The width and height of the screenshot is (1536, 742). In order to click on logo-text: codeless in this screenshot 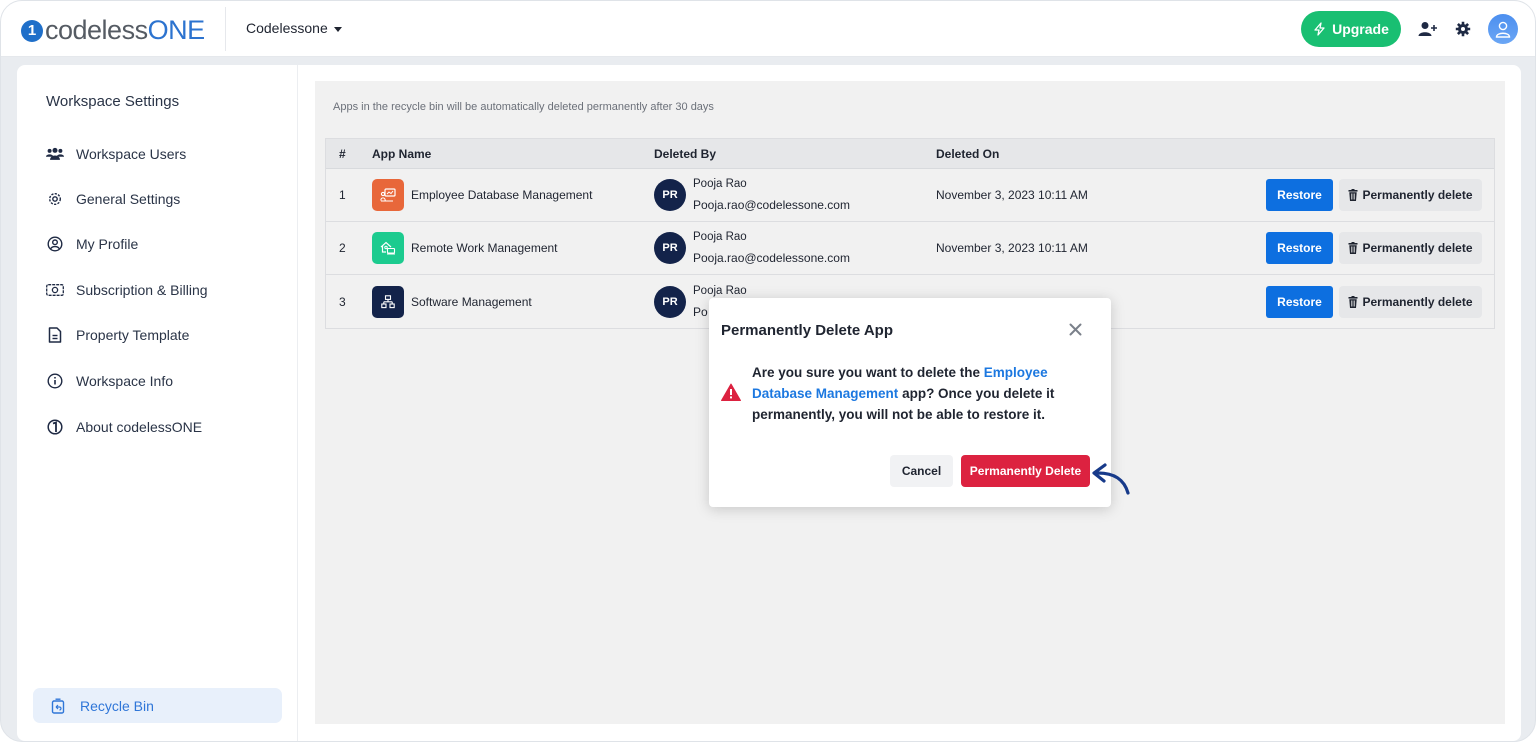, I will do `click(96, 30)`.